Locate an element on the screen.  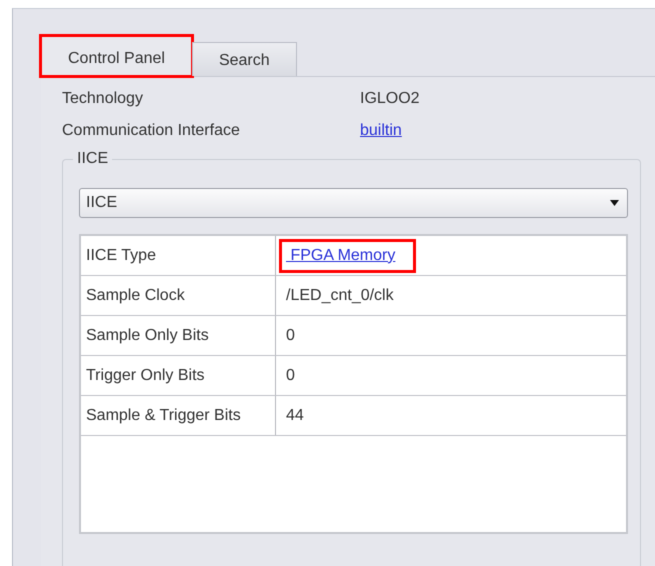
tab: Search is located at coordinates (244, 59).